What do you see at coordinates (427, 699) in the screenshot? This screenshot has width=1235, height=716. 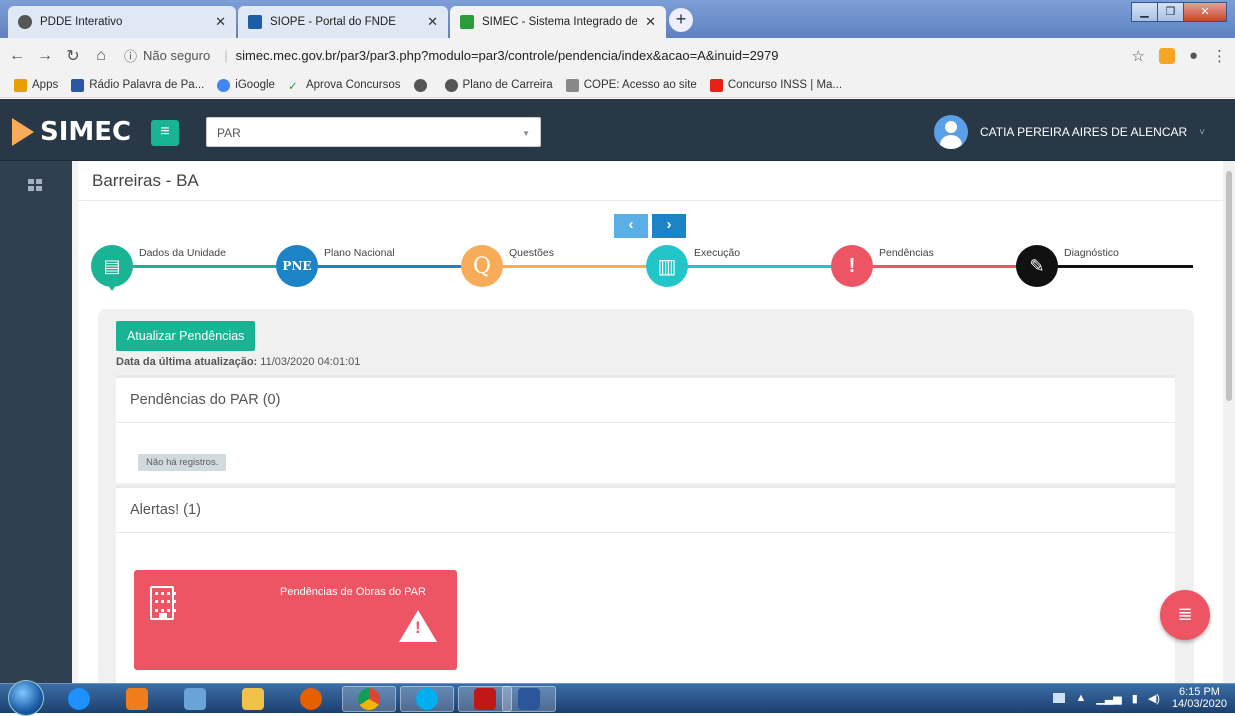 I see `skype-taskbar-icon` at bounding box center [427, 699].